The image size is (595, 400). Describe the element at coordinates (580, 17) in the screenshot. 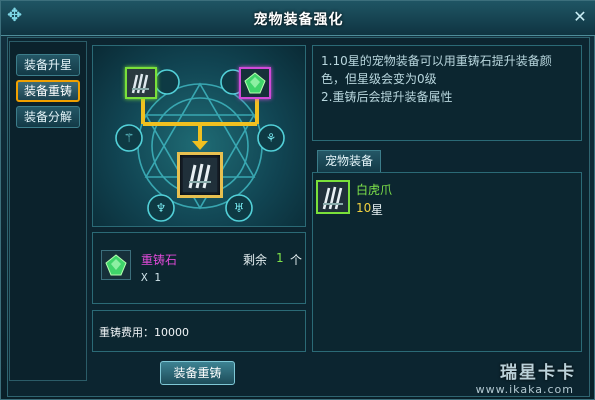

I see `close-icon: ✕` at that location.